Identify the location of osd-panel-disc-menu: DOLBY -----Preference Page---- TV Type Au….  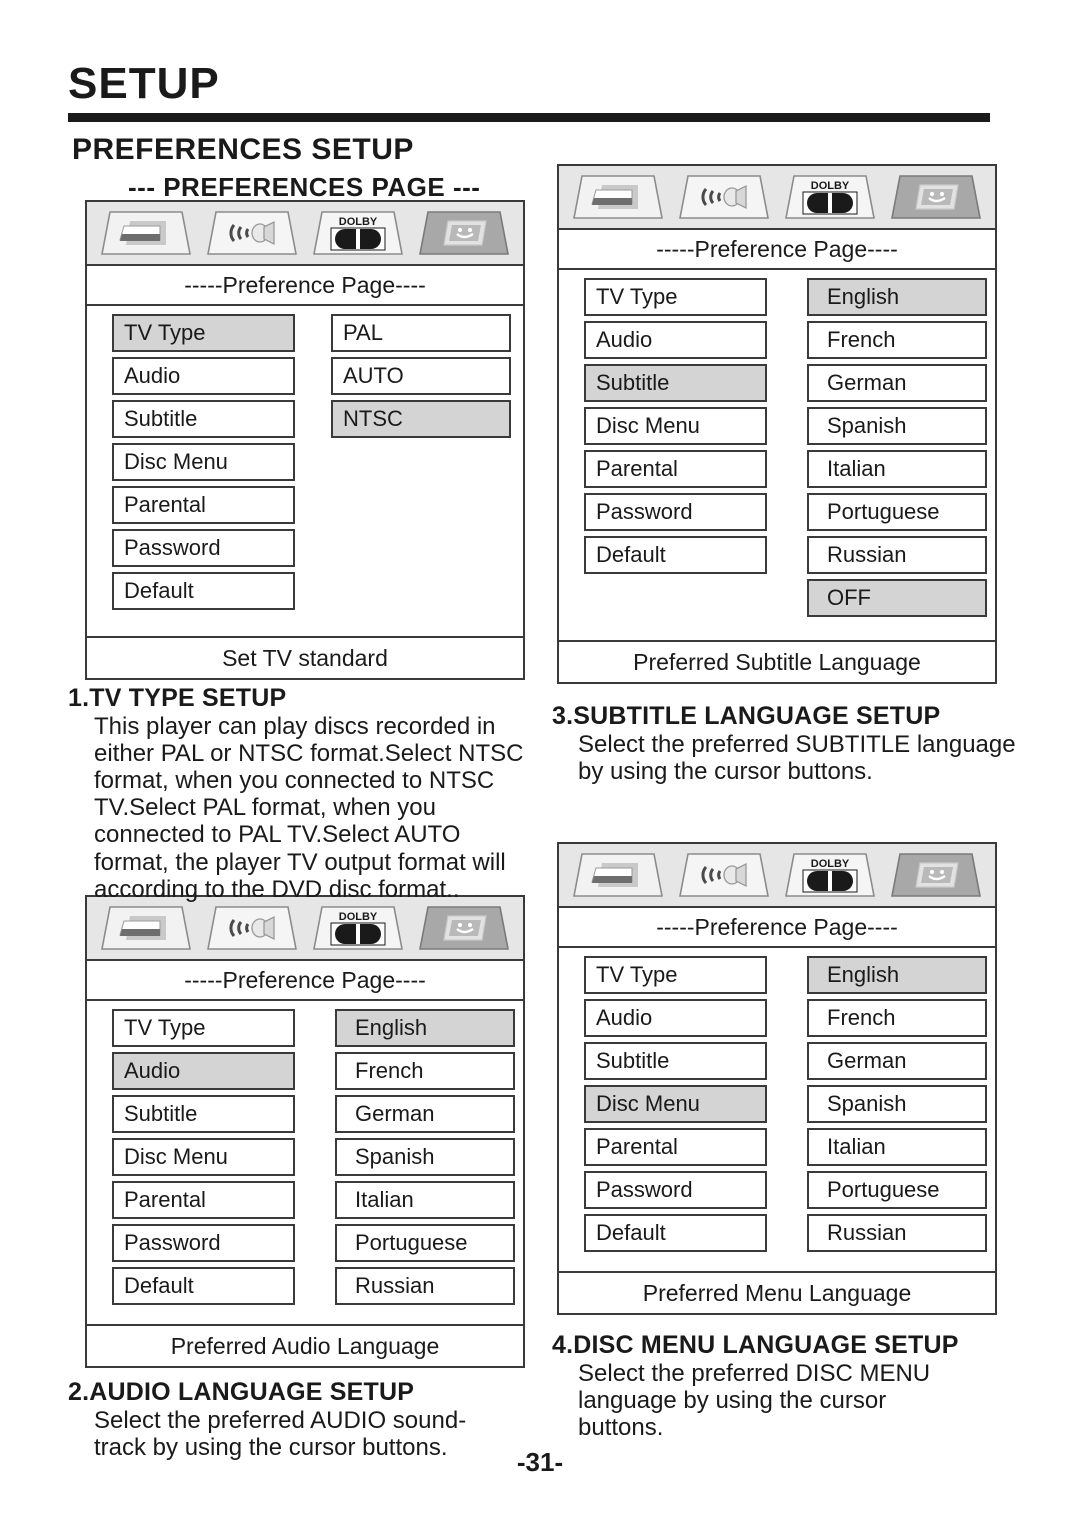
(777, 1078).